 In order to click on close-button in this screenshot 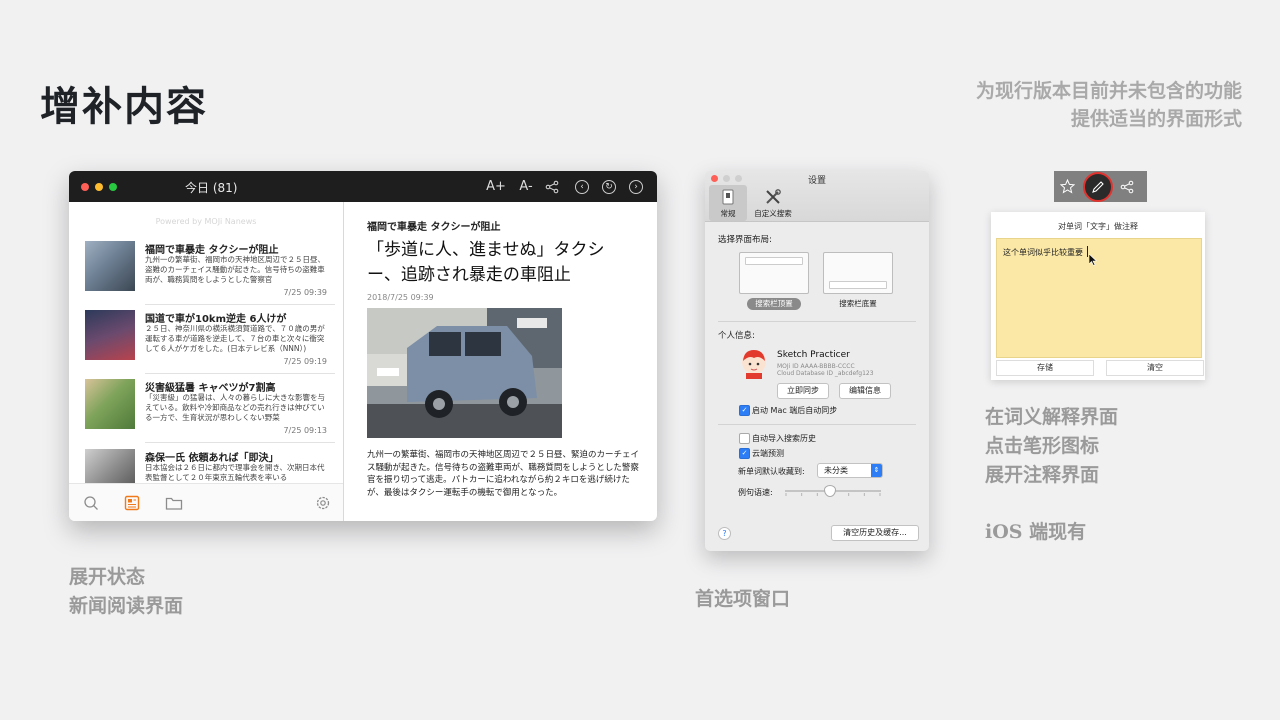, I will do `click(85, 187)`.